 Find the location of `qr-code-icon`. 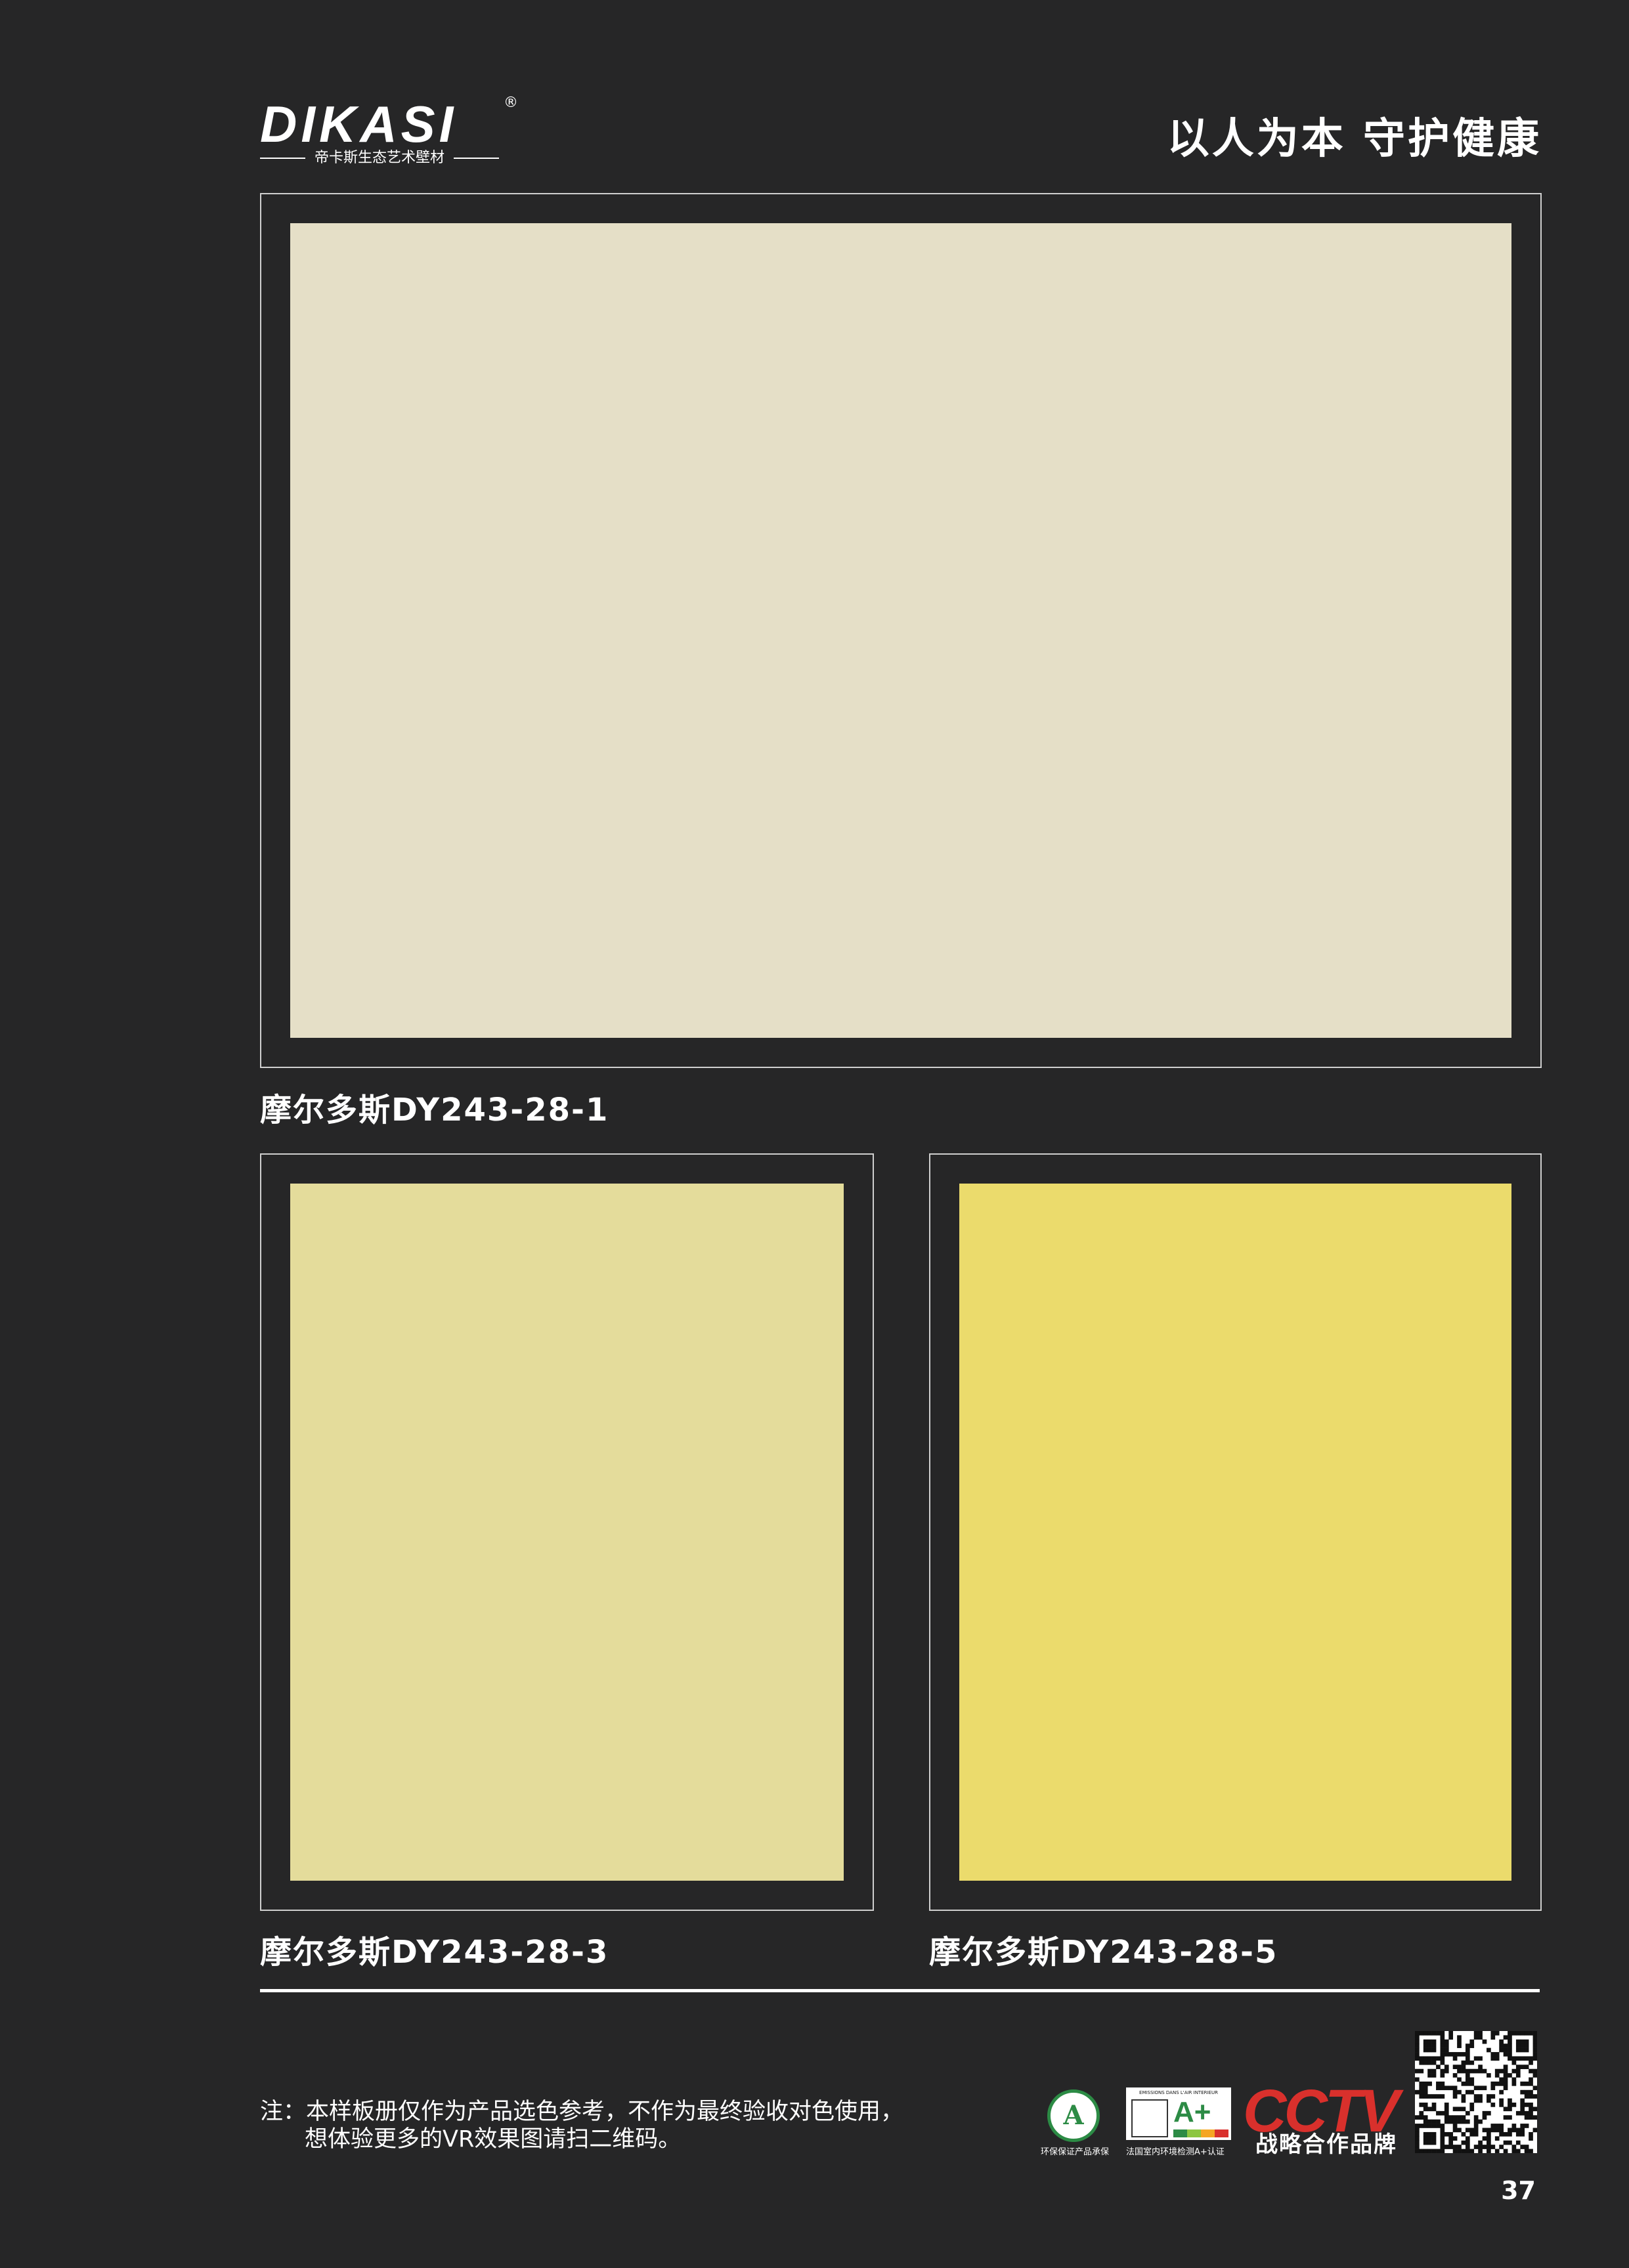

qr-code-icon is located at coordinates (1476, 2092).